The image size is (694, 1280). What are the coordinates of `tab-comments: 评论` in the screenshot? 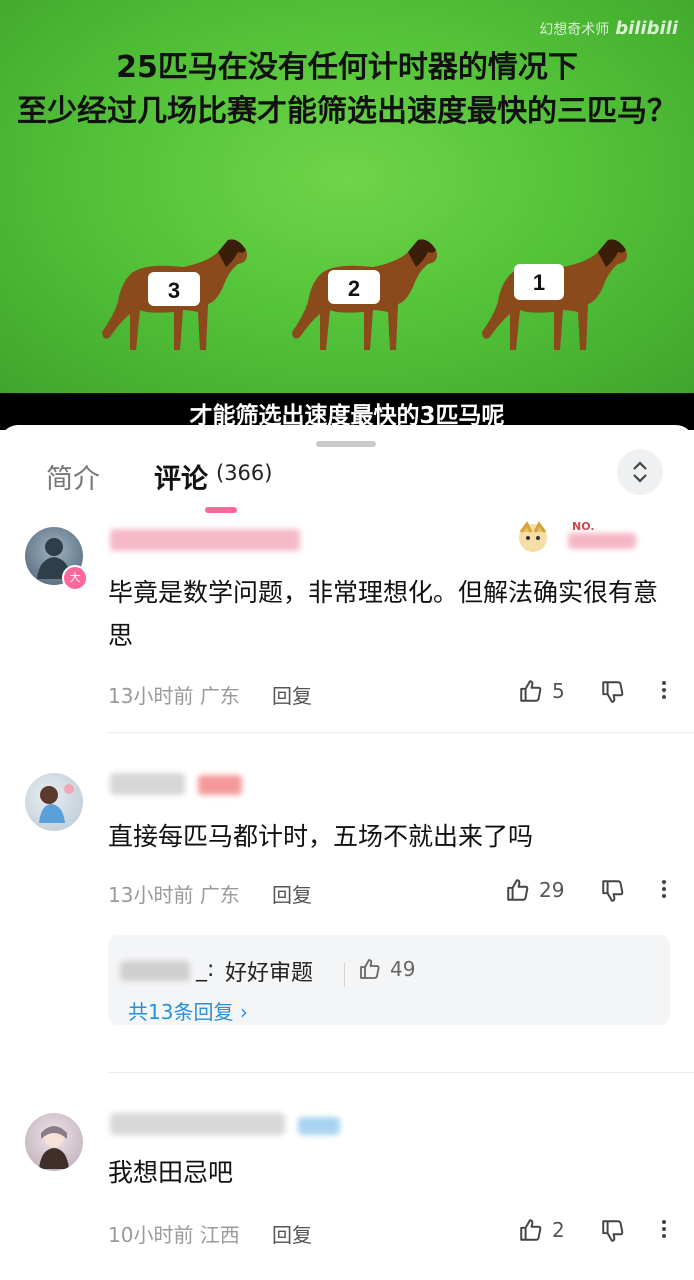 It's located at (181, 476).